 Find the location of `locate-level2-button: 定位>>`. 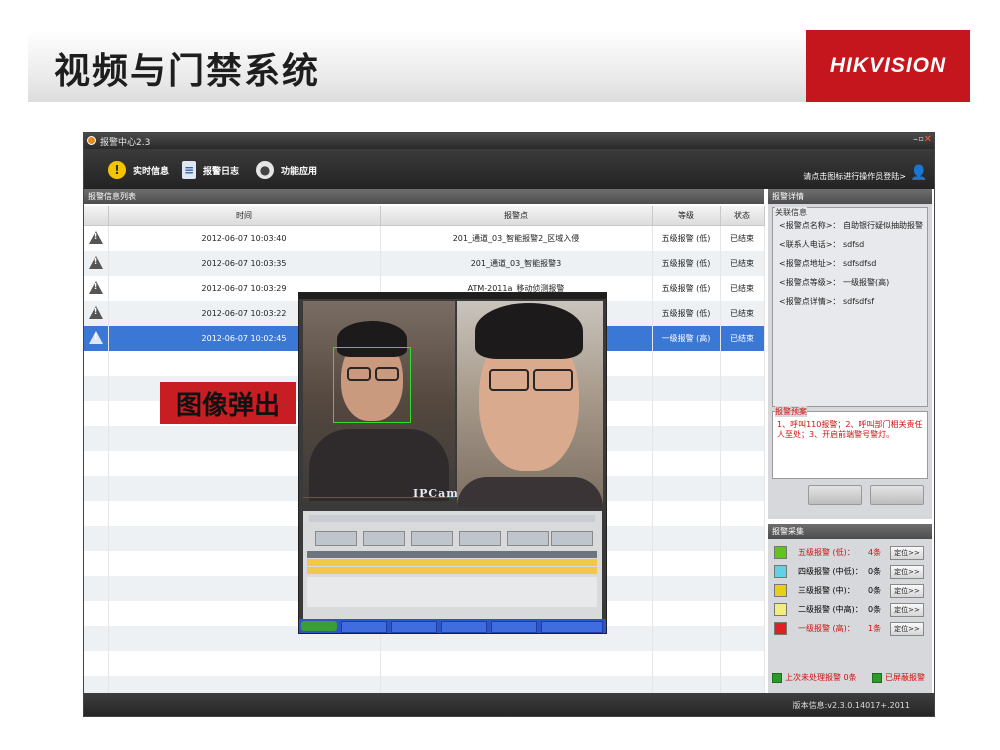

locate-level2-button: 定位>> is located at coordinates (907, 610).